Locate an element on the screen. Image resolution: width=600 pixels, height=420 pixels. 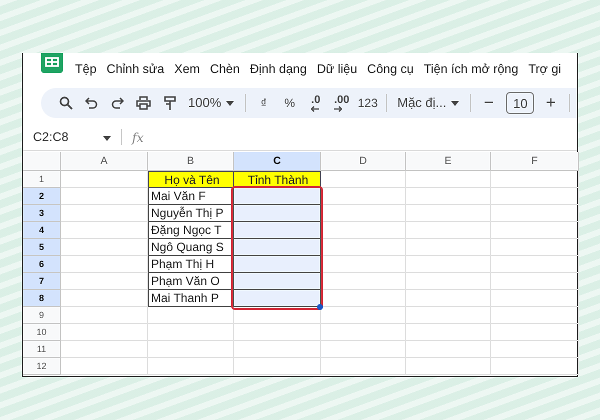
menu-item: Chỉnh sửa is located at coordinates (135, 69).